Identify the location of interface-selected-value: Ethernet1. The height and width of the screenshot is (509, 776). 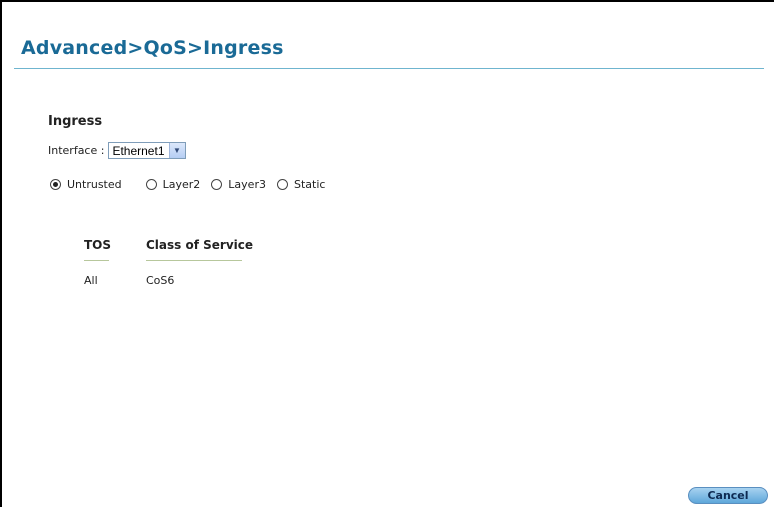
(138, 150).